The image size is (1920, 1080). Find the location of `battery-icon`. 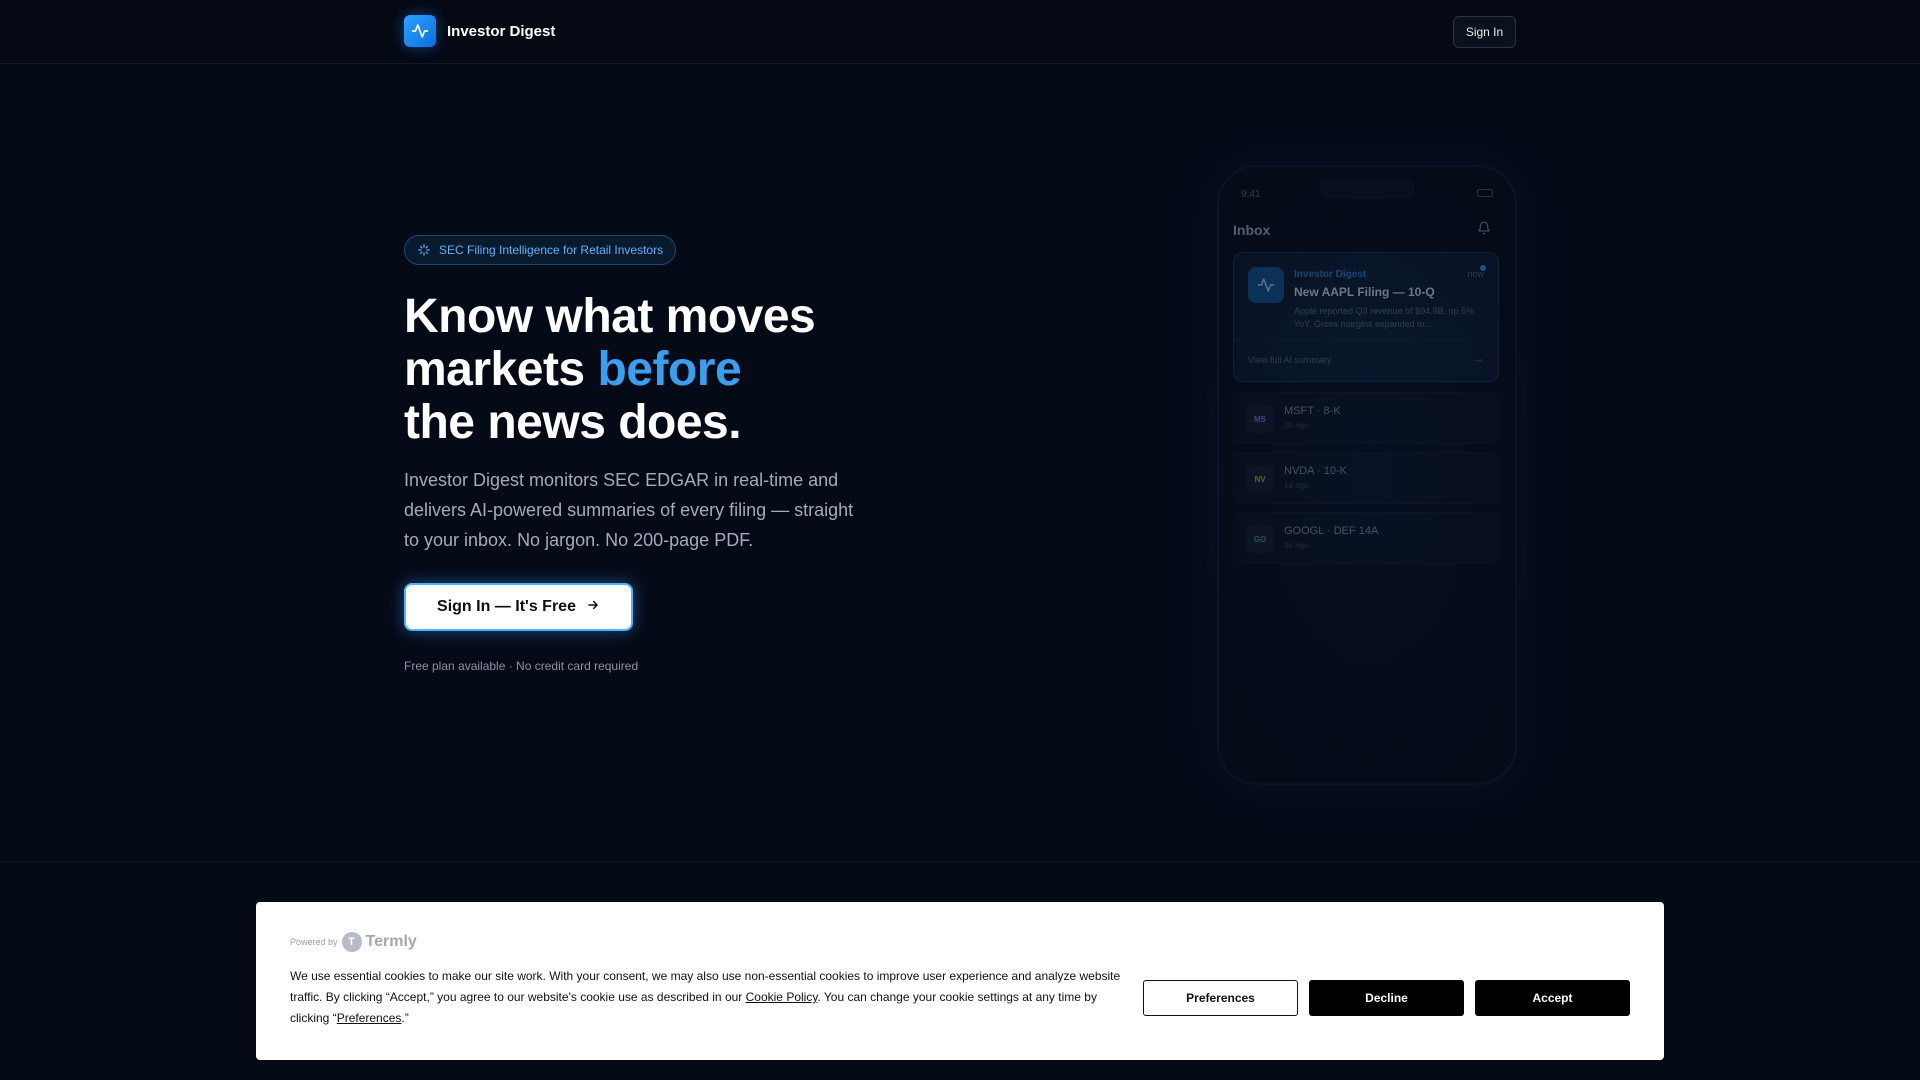

battery-icon is located at coordinates (1485, 193).